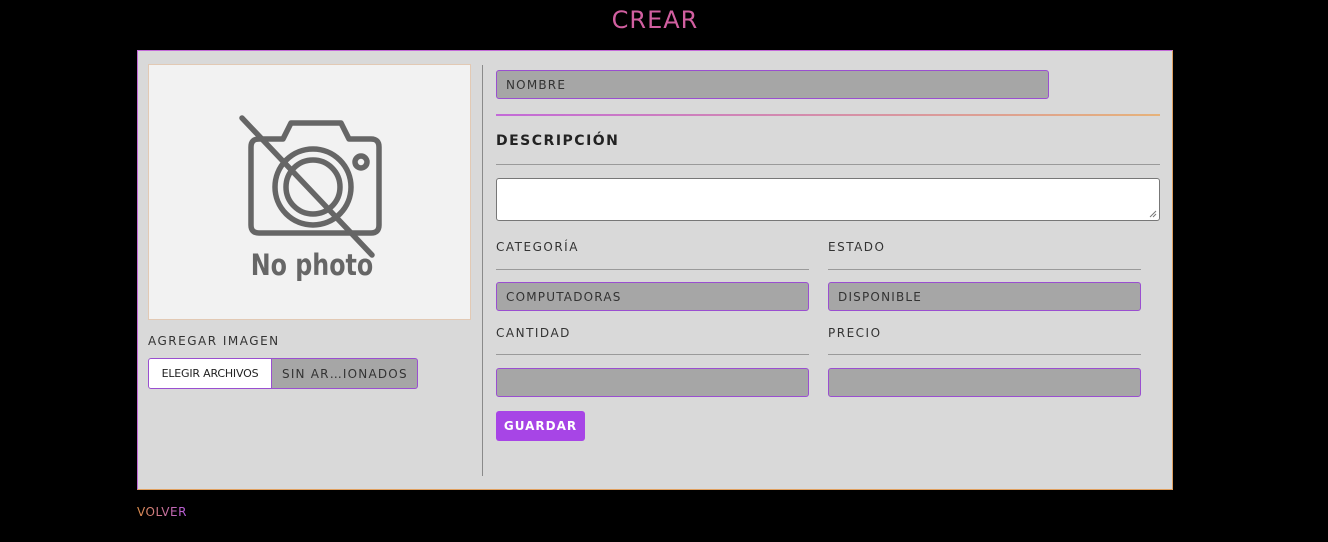  What do you see at coordinates (162, 512) in the screenshot?
I see `back-link: VOLVER` at bounding box center [162, 512].